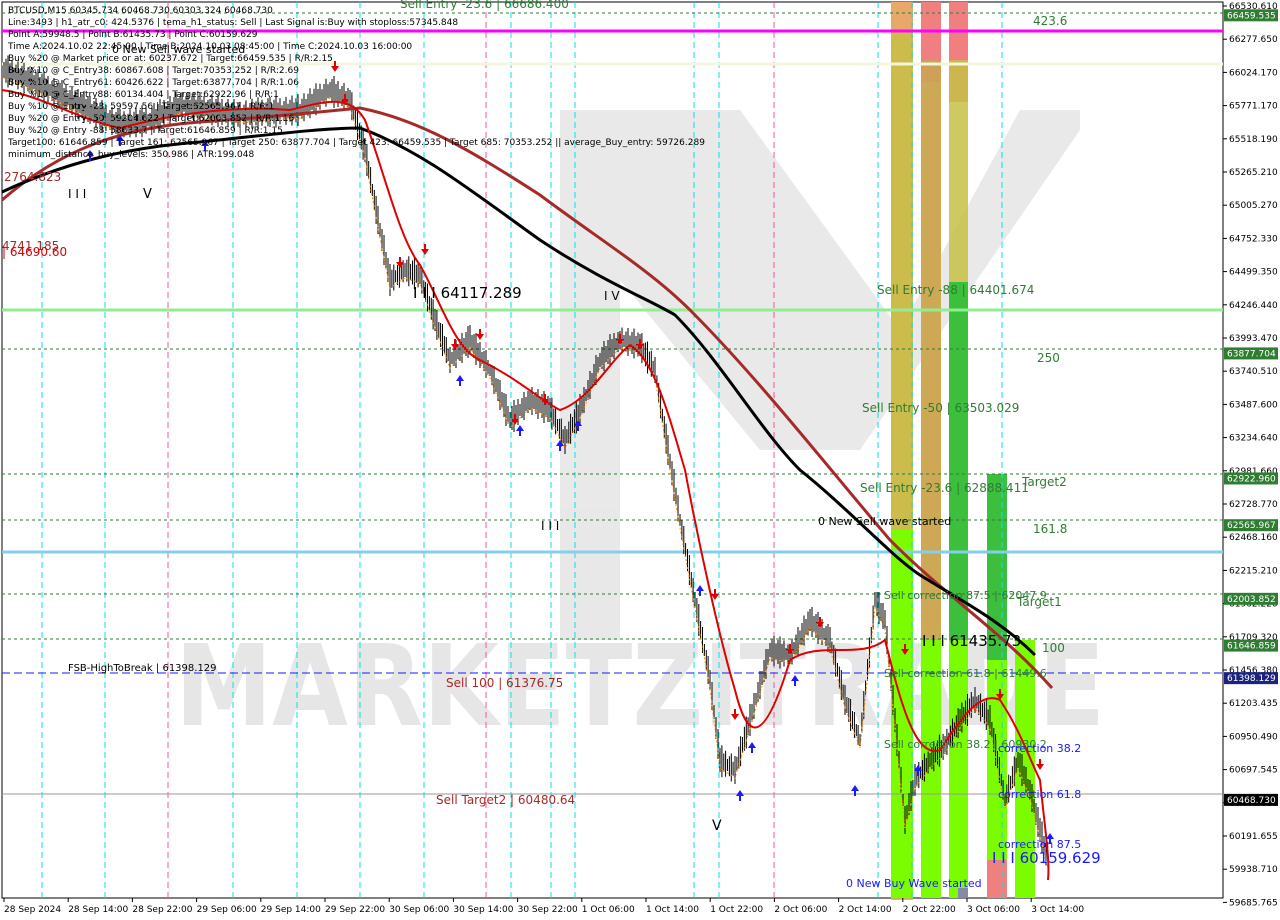 The image size is (1280, 920). Describe the element at coordinates (484, 5) in the screenshot. I see `sell-entry-top-label: Sell Entry -23.6 | 66686.400` at that location.